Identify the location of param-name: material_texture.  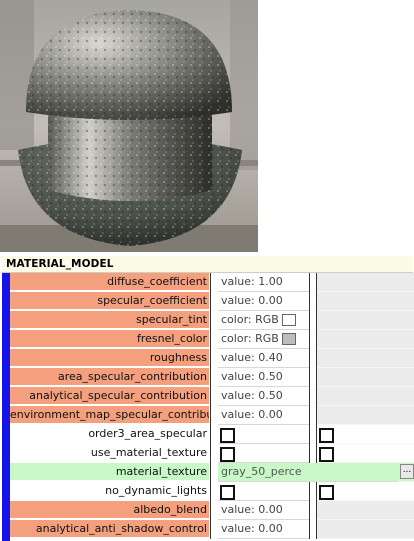
(109, 472).